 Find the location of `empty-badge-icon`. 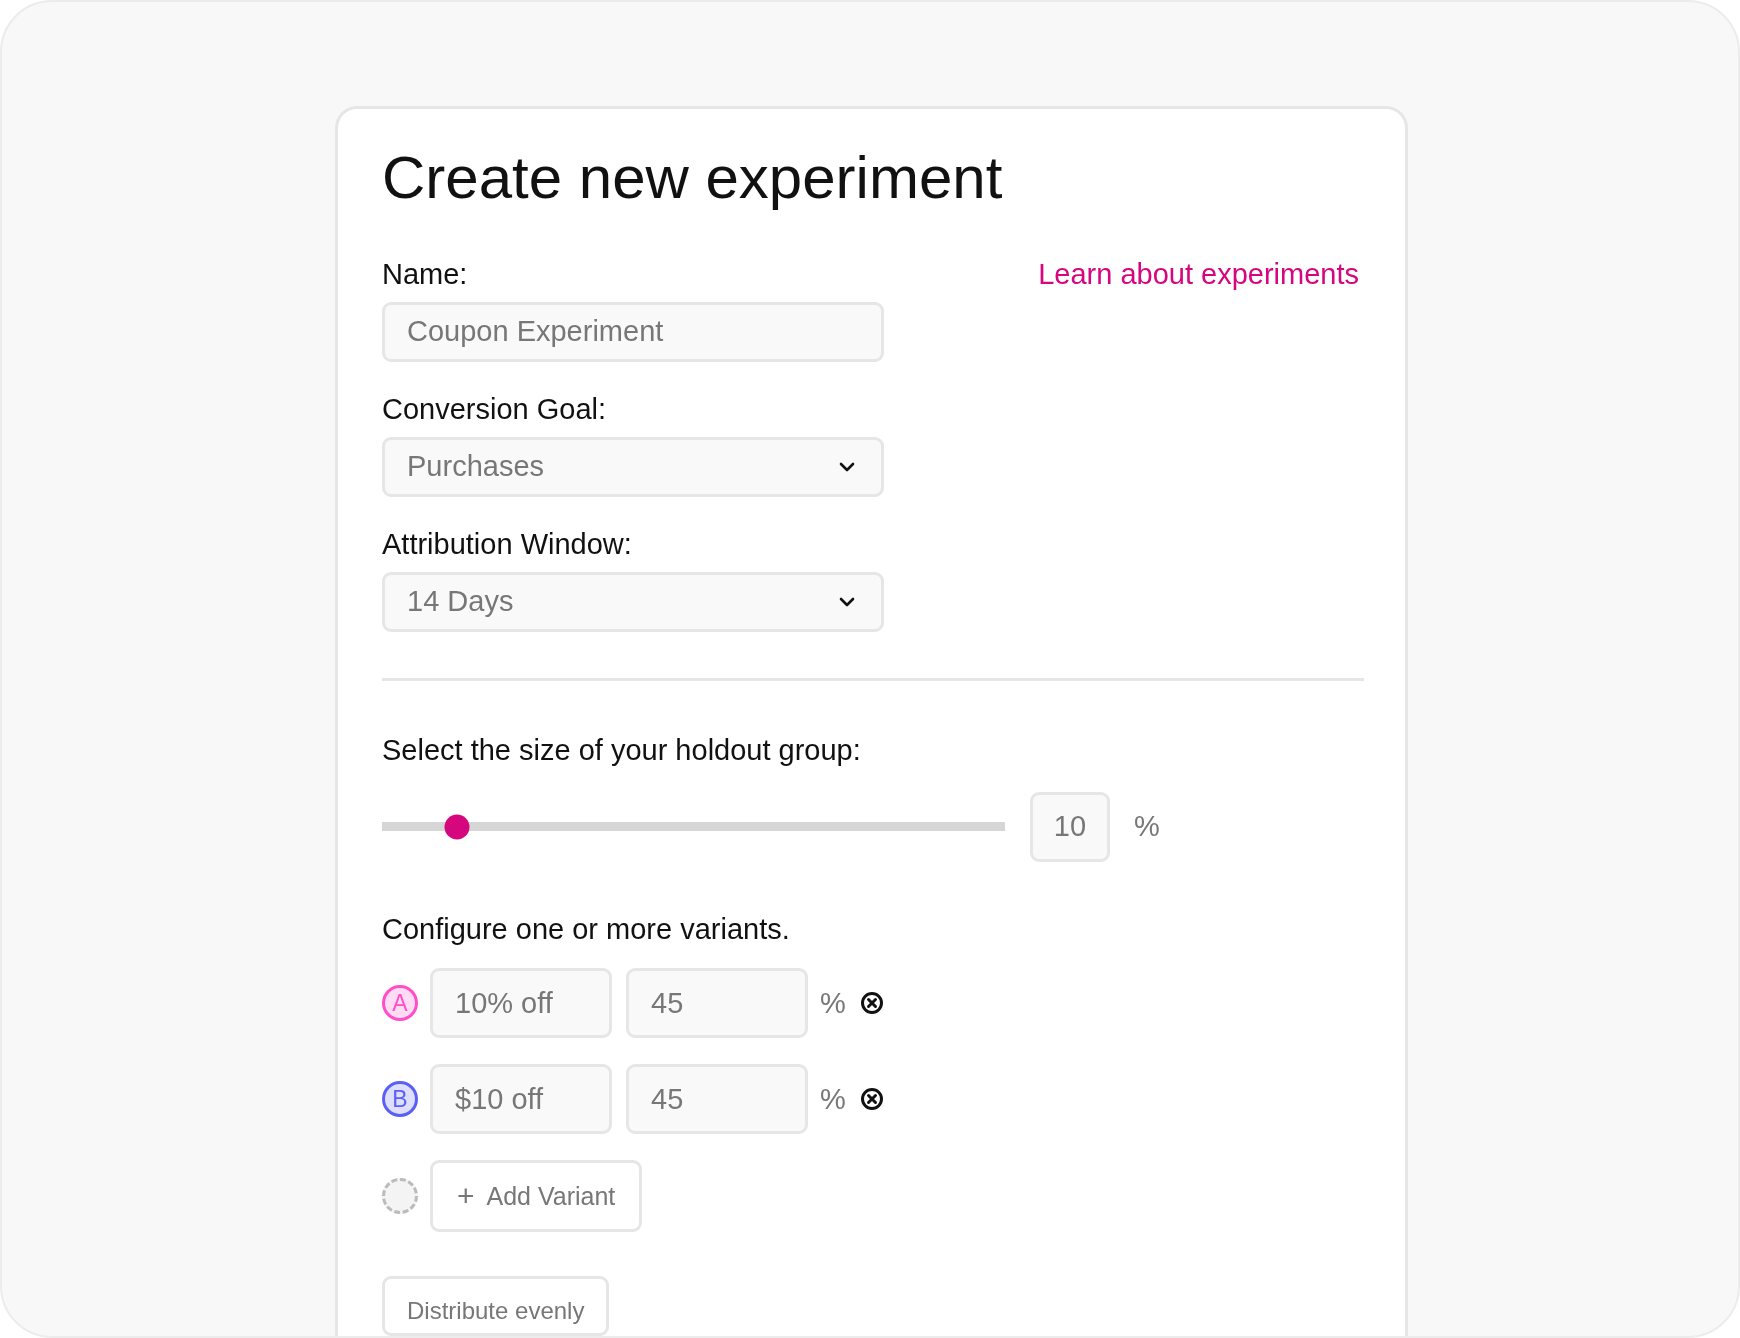

empty-badge-icon is located at coordinates (400, 1196).